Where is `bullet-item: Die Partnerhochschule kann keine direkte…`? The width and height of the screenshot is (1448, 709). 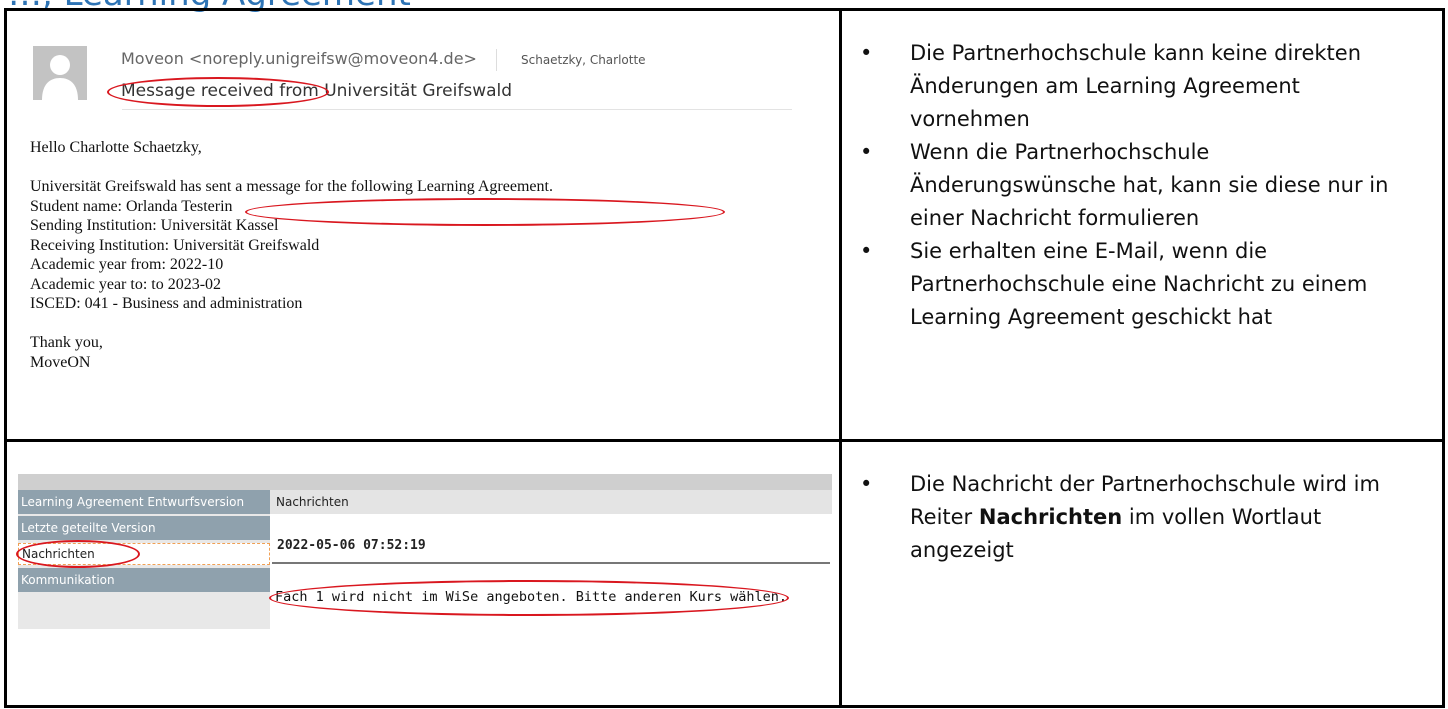 bullet-item: Die Partnerhochschule kann keine direkte… is located at coordinates (1131, 86).